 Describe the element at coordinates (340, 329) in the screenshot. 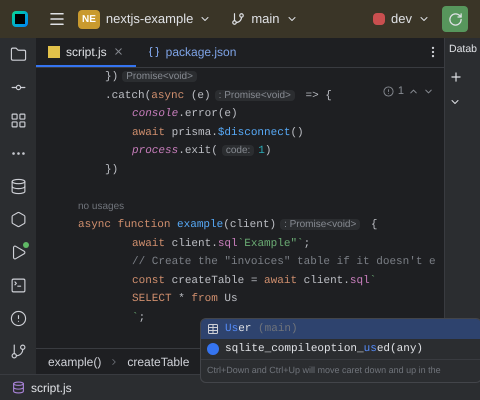

I see `completion-item: User (main)` at that location.